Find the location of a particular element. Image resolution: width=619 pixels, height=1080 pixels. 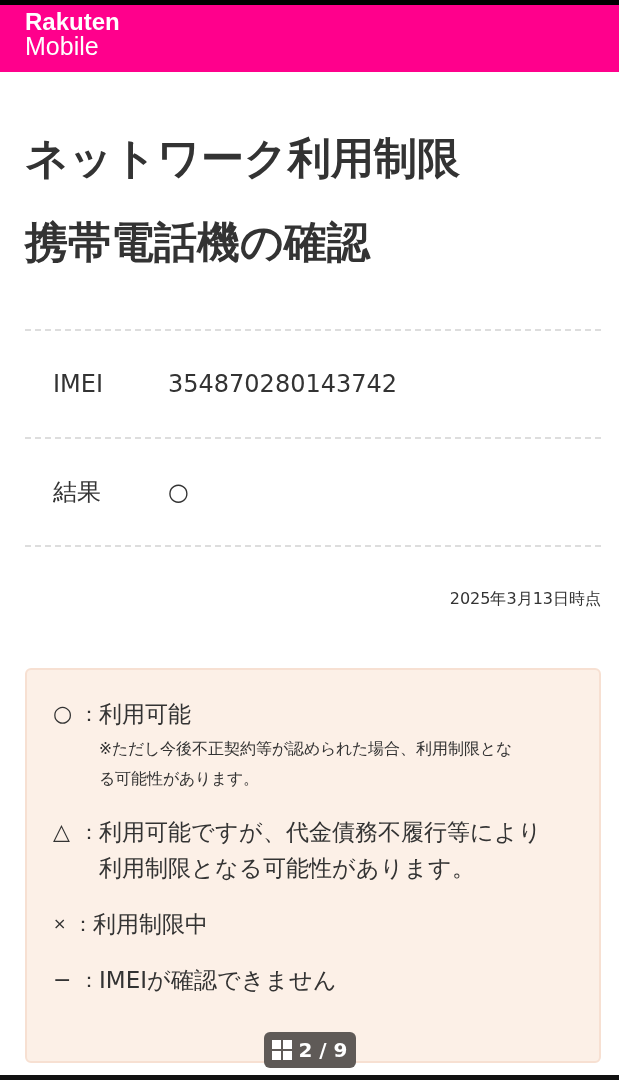

page-title: ネットワーク利用制限 is located at coordinates (242, 158).